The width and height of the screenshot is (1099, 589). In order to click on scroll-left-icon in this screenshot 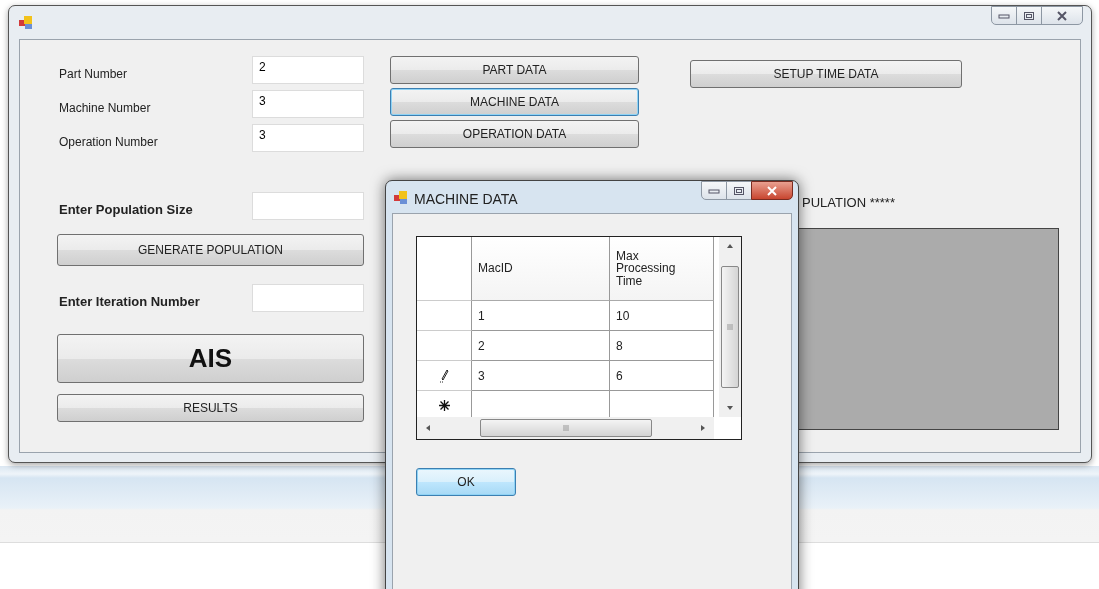, I will do `click(428, 428)`.